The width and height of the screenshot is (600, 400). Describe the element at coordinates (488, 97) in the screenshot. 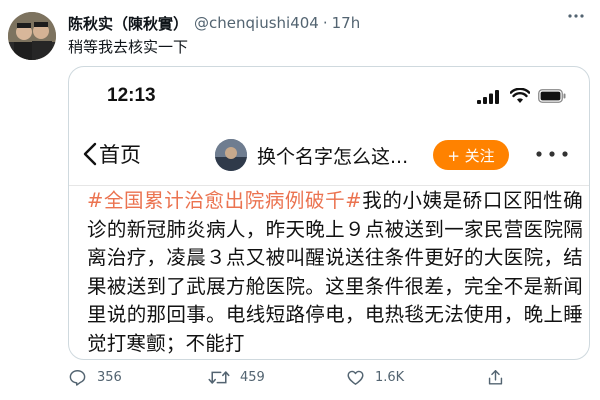

I see `signal-icon` at that location.